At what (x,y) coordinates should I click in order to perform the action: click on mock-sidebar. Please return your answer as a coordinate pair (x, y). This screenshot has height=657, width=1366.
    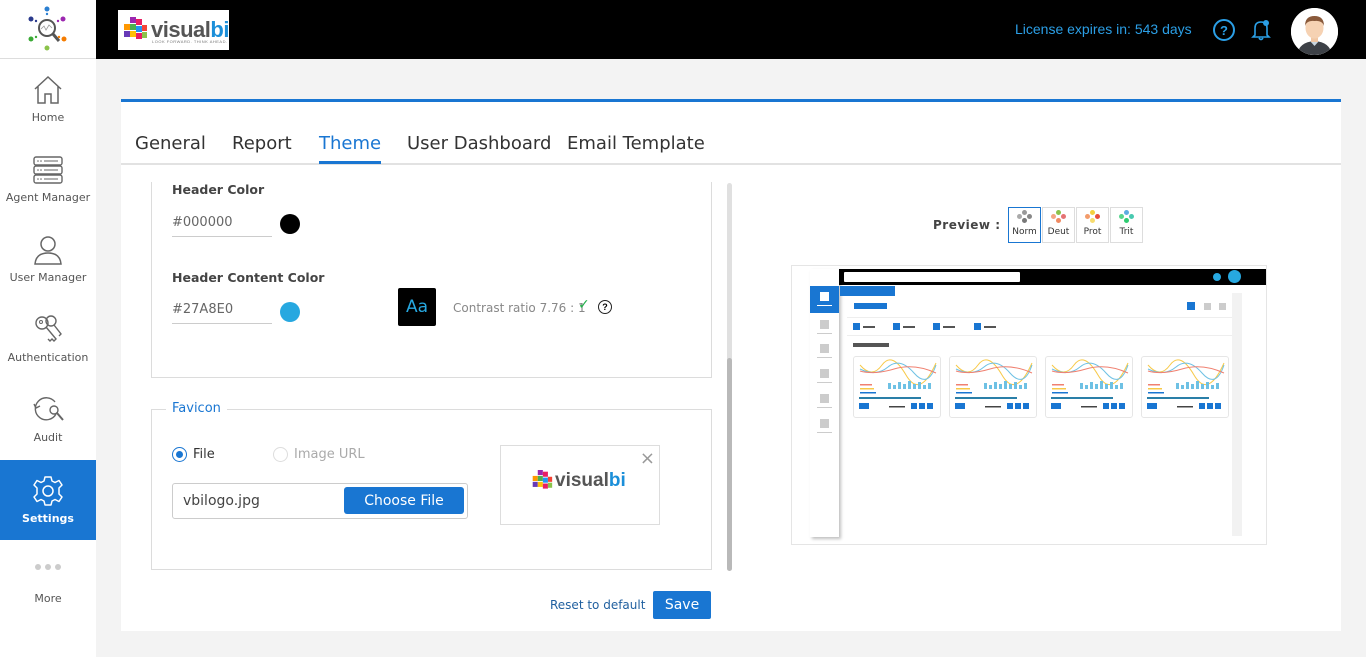
    Looking at the image, I should click on (824, 403).